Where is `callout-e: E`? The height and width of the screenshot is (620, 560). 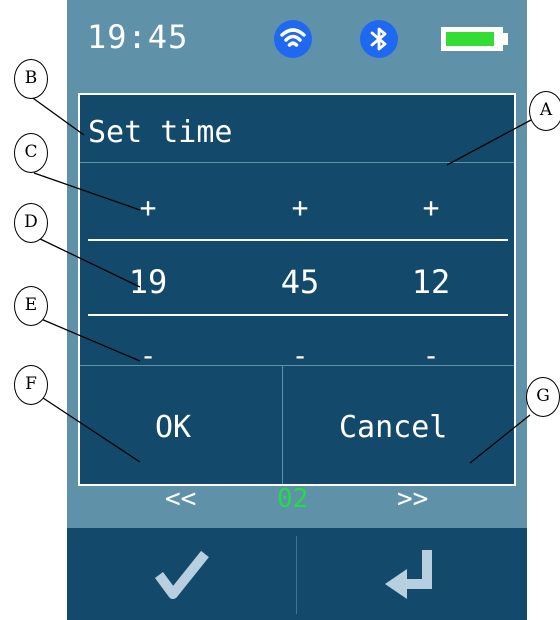
callout-e: E is located at coordinates (31, 306).